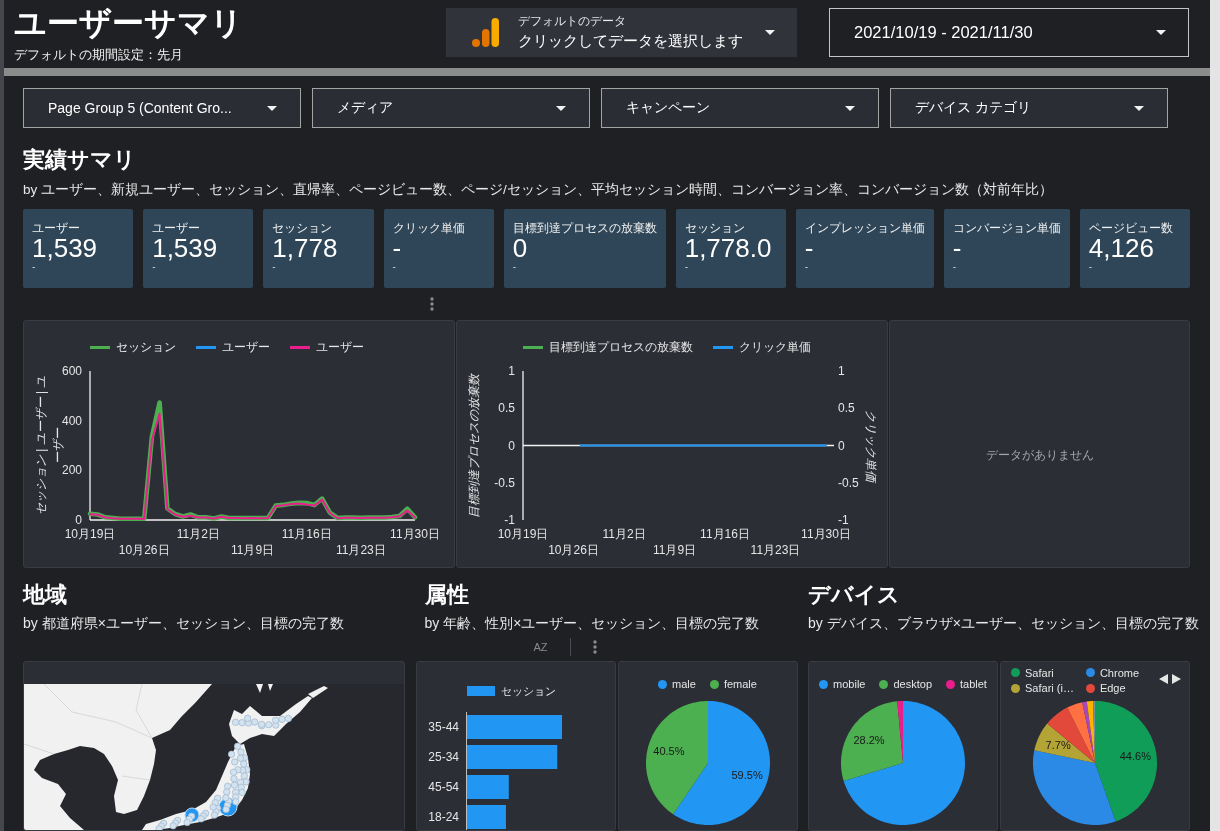 This screenshot has width=1220, height=831. Describe the element at coordinates (520, 248) in the screenshot. I see `kpi-value: 0` at that location.